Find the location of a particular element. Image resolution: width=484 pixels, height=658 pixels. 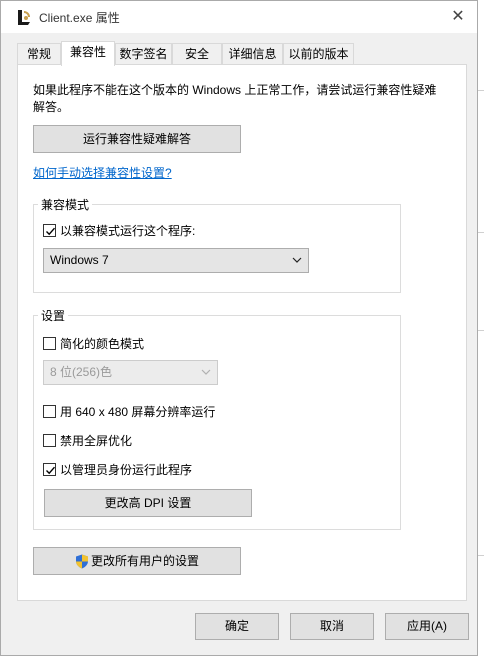

fullscreen-optimization-label: 禁用全屏优化 is located at coordinates (96, 441).